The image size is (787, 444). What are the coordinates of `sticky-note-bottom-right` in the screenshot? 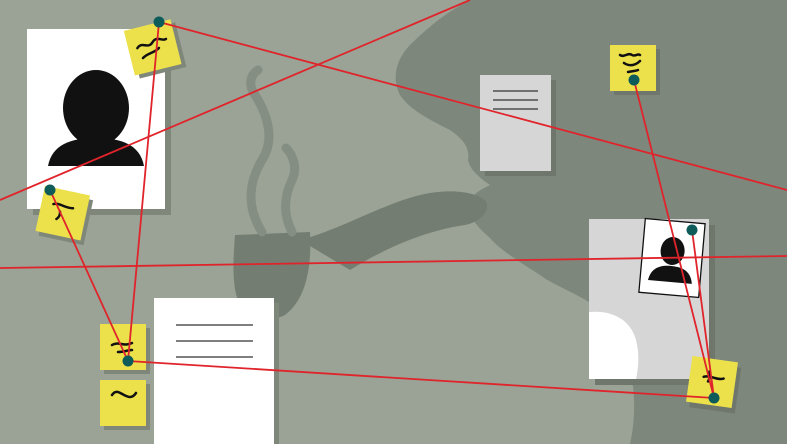 It's located at (714, 385).